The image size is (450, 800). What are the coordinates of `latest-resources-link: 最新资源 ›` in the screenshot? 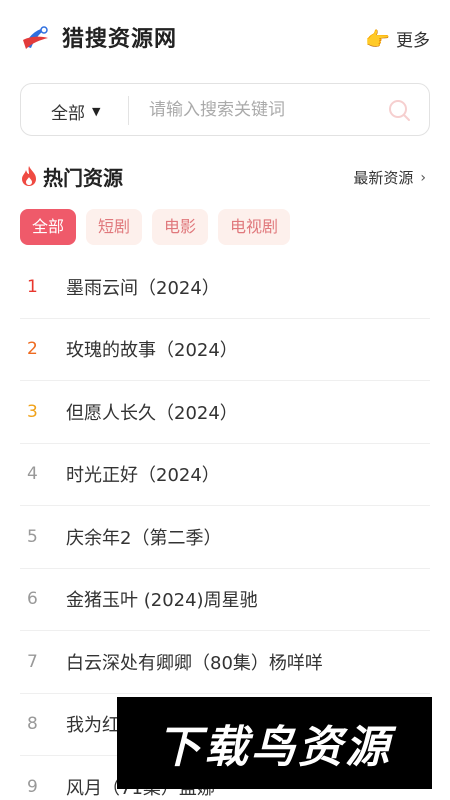 It's located at (389, 177).